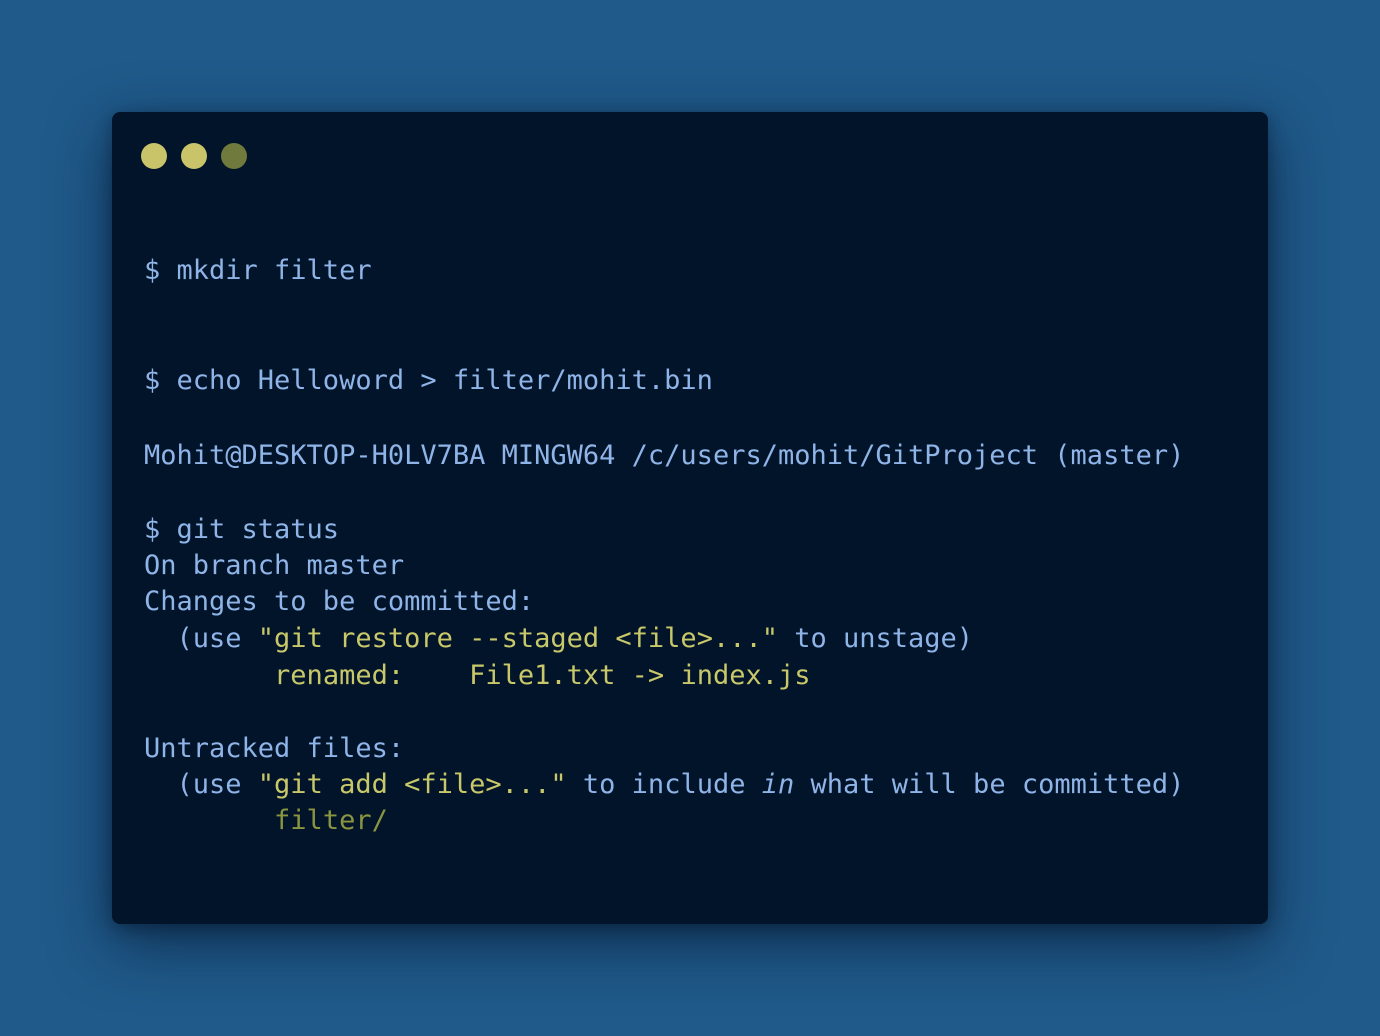  Describe the element at coordinates (154, 156) in the screenshot. I see `close-dot` at that location.